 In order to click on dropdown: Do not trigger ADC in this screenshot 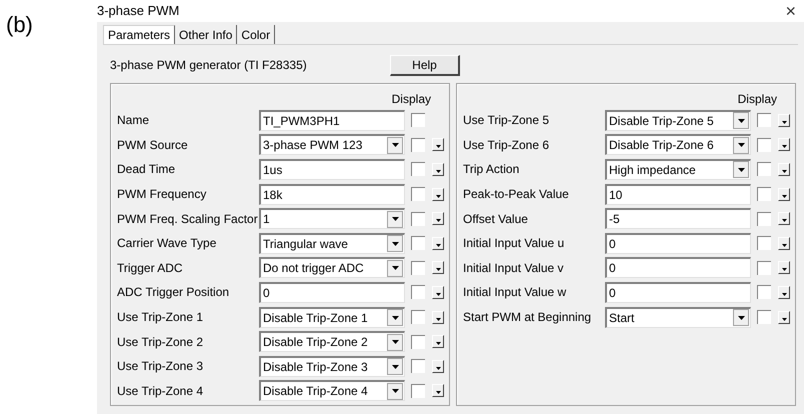, I will do `click(332, 267)`.